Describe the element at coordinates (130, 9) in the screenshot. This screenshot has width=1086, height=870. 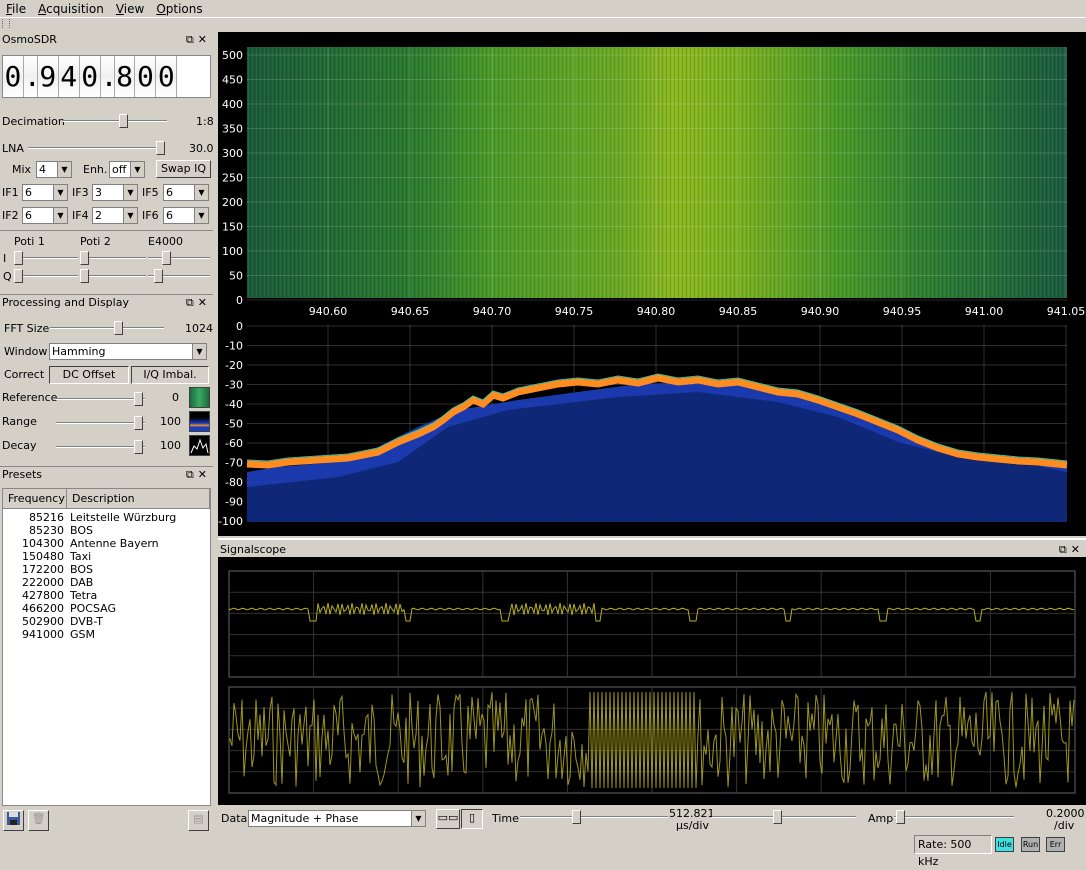
I see `menu-view: View` at that location.